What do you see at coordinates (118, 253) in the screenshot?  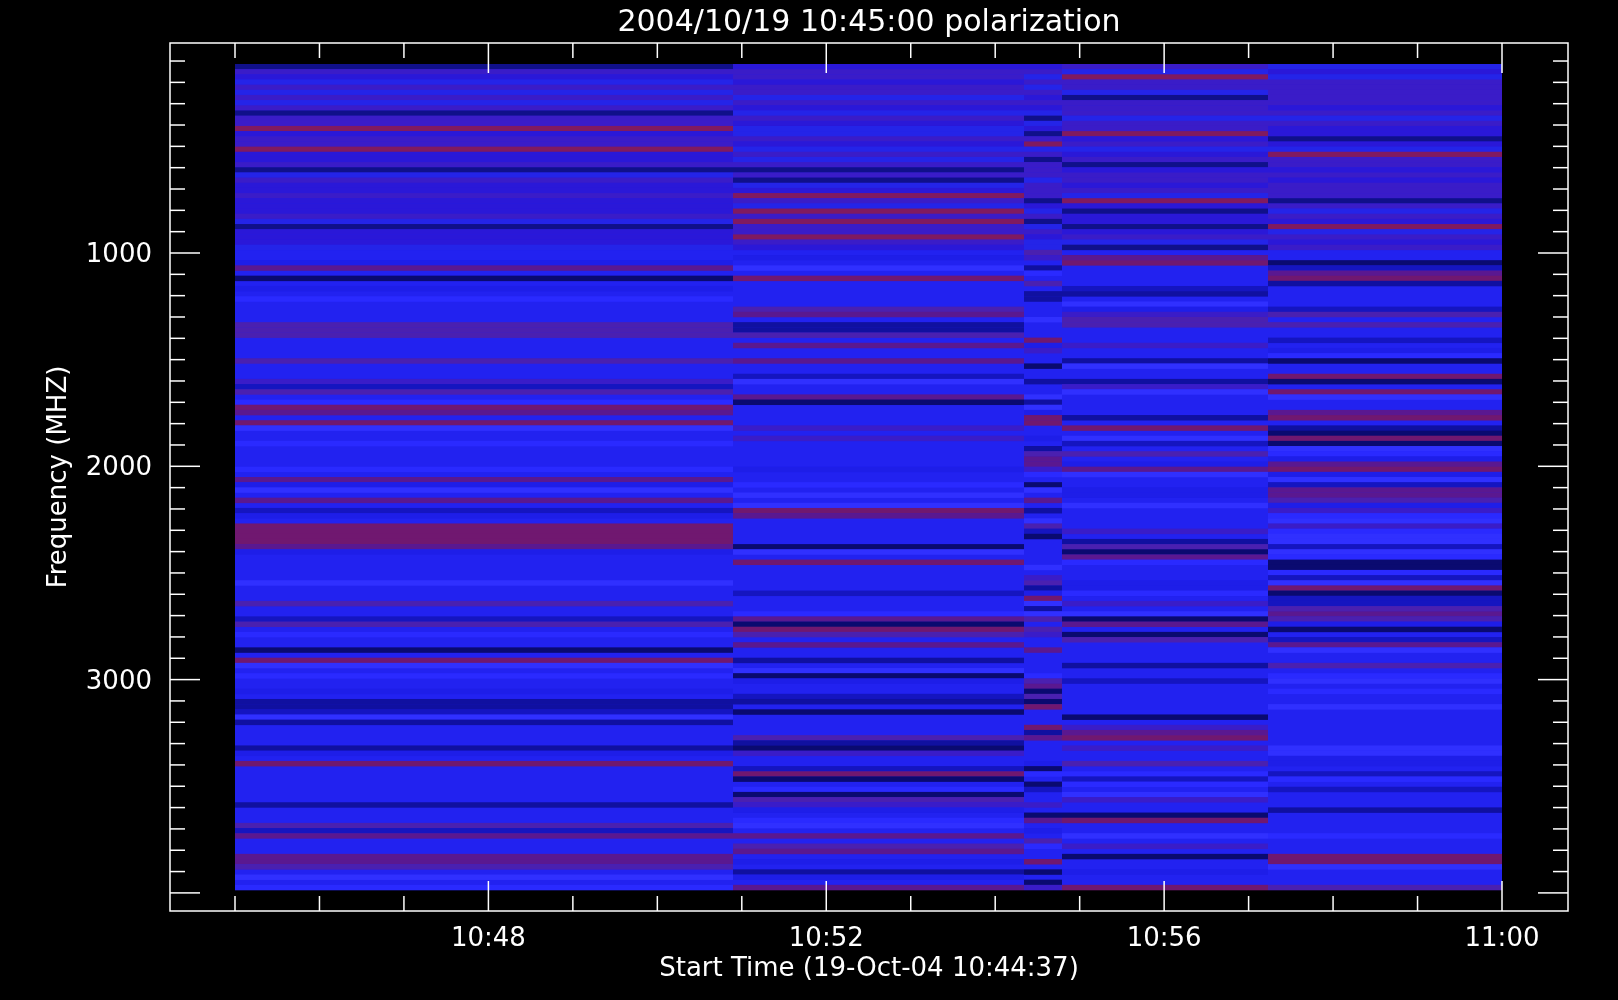 I see `y-tick-label: 1000` at bounding box center [118, 253].